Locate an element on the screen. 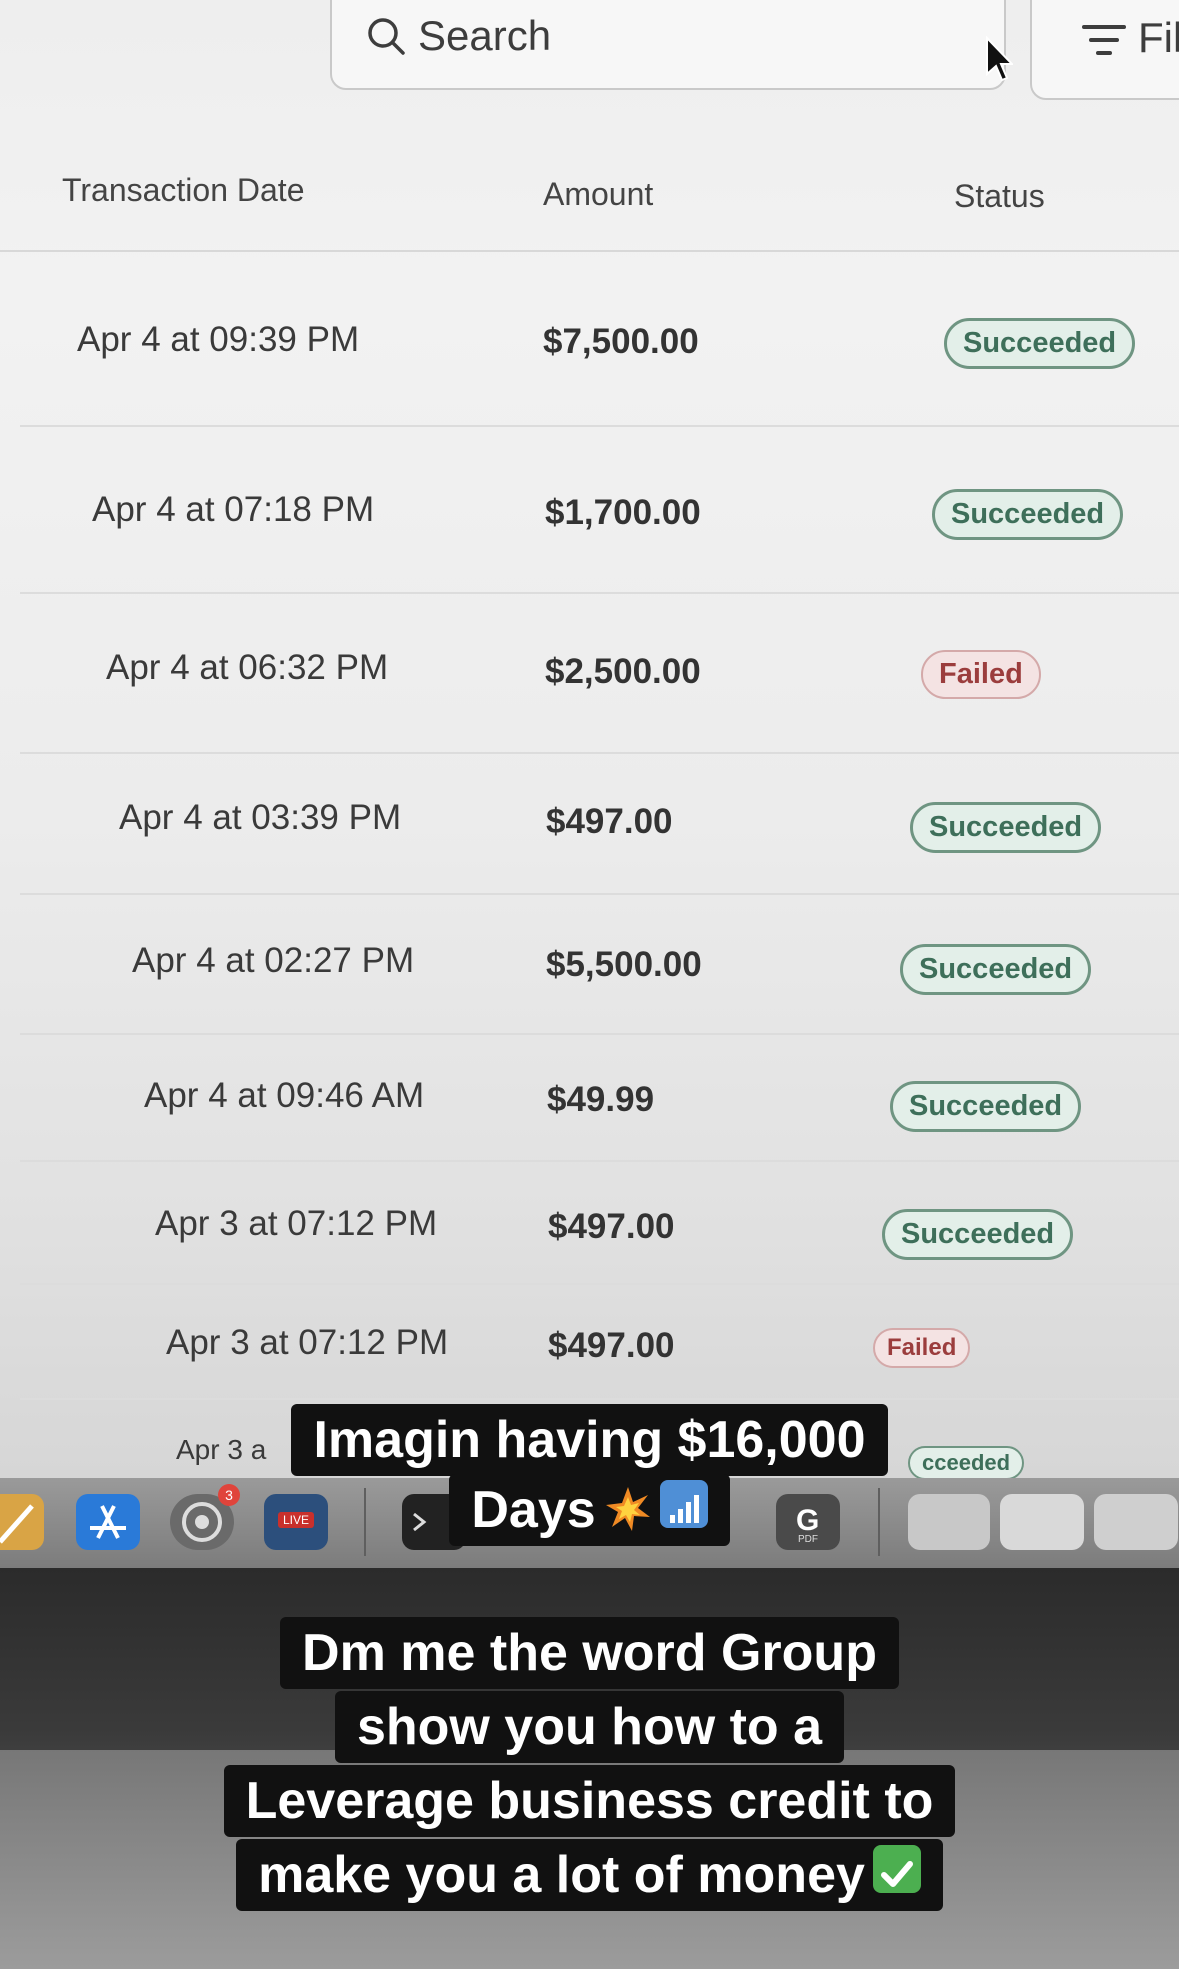  transaction-date: Apr 4 at 09:46 AM is located at coordinates (284, 1095).